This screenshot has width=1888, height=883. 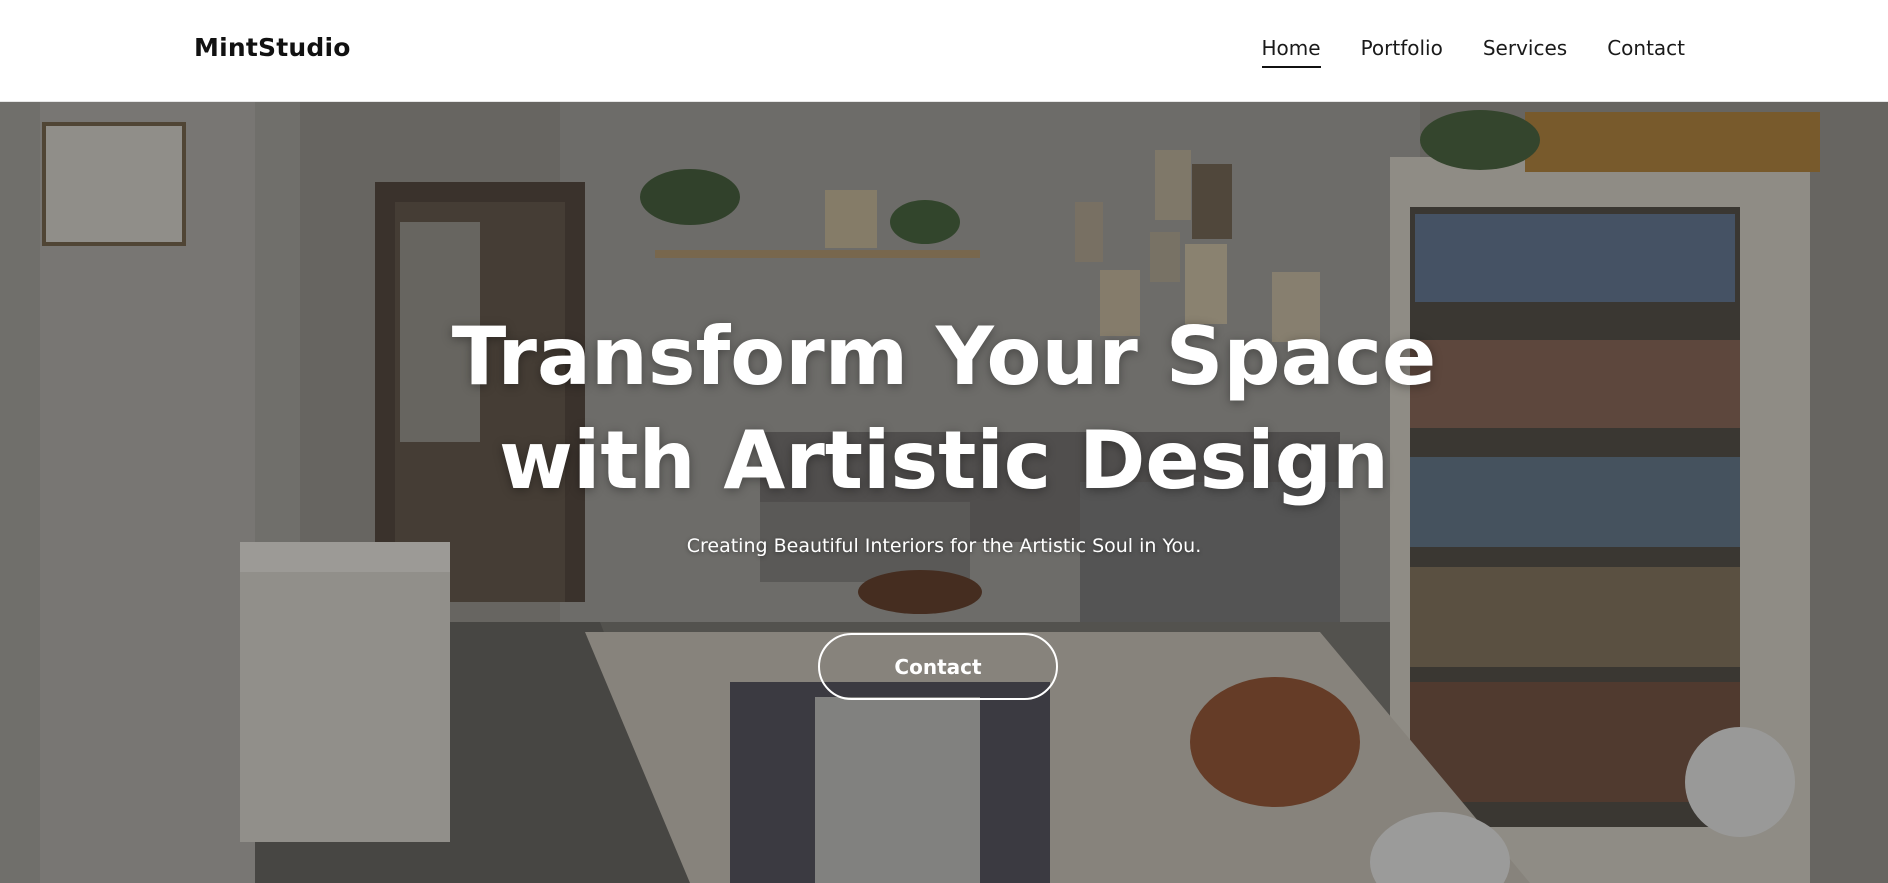 What do you see at coordinates (272, 47) in the screenshot?
I see `brand-logo: MintStudio` at bounding box center [272, 47].